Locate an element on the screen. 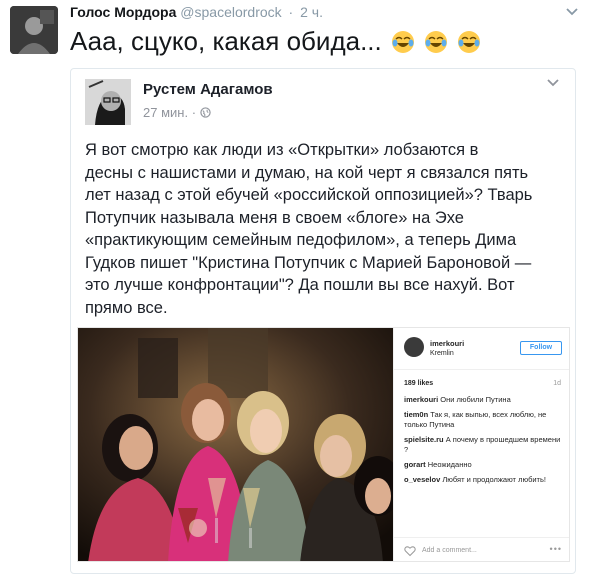 The height and width of the screenshot is (585, 598). comment-user: o_veselov is located at coordinates (422, 479).